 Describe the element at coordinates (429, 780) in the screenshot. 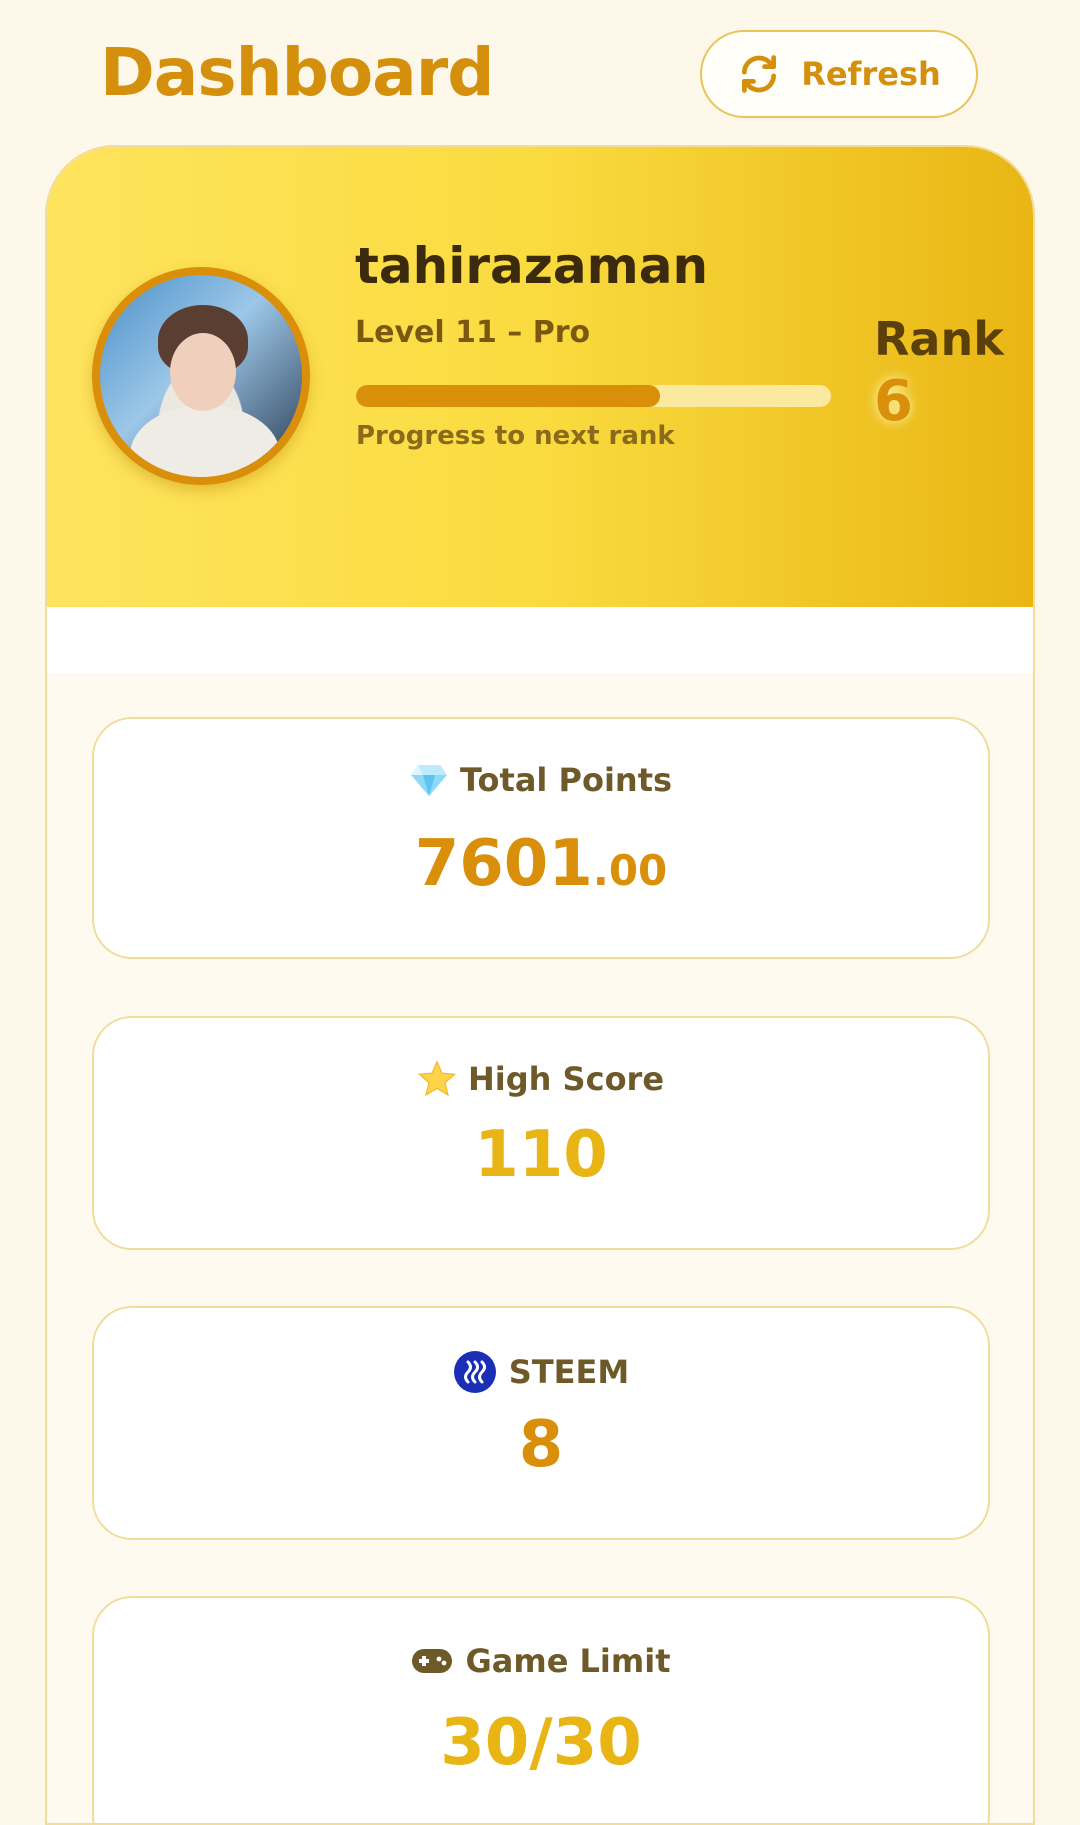

I see `diamond-icon` at that location.